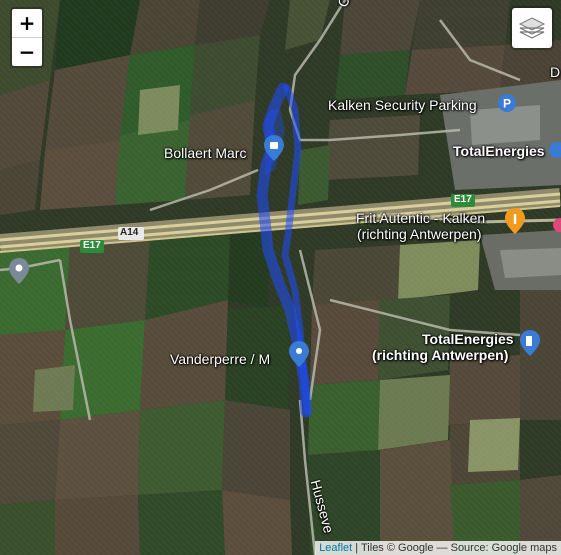 This screenshot has height=555, width=561. Describe the element at coordinates (92, 245) in the screenshot. I see `shield-e17-left-label: E17` at that location.